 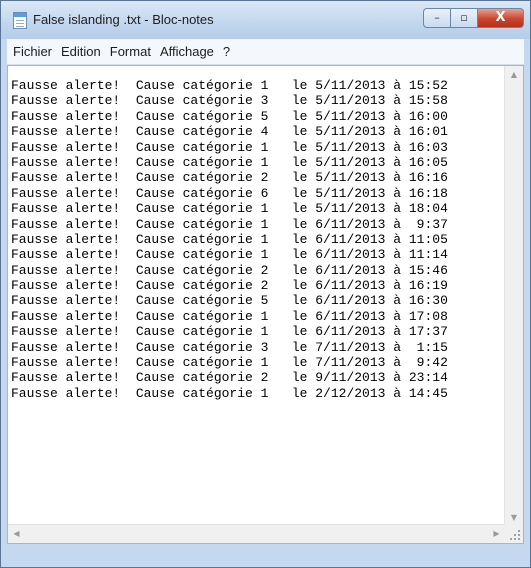 What do you see at coordinates (81, 51) in the screenshot?
I see `menu-edition: Edition` at bounding box center [81, 51].